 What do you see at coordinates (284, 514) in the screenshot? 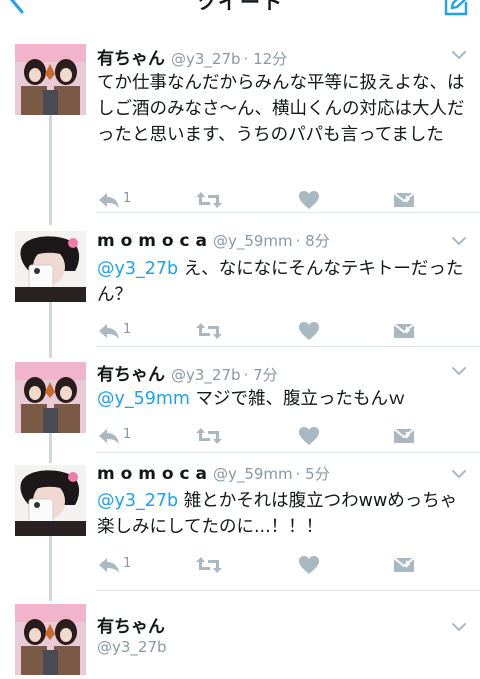
I see `tweet-text: @y3_27b 雑とかそれは腹立つわwwめっちゃ楽しみにしてたのに...！！！` at bounding box center [284, 514].